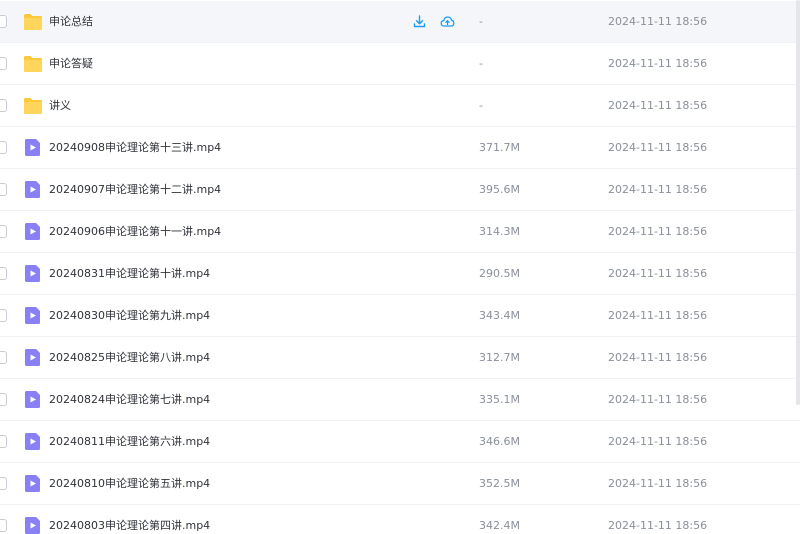  Describe the element at coordinates (71, 64) in the screenshot. I see `file-name: 申论答疑` at that location.